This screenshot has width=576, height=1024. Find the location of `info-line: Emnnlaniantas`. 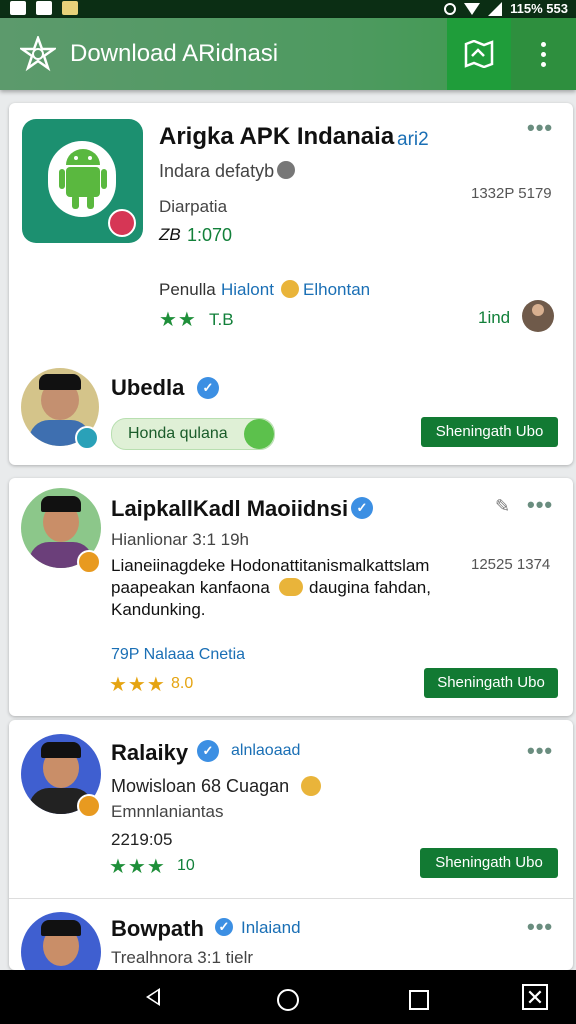

info-line: Emnnlaniantas is located at coordinates (167, 811).